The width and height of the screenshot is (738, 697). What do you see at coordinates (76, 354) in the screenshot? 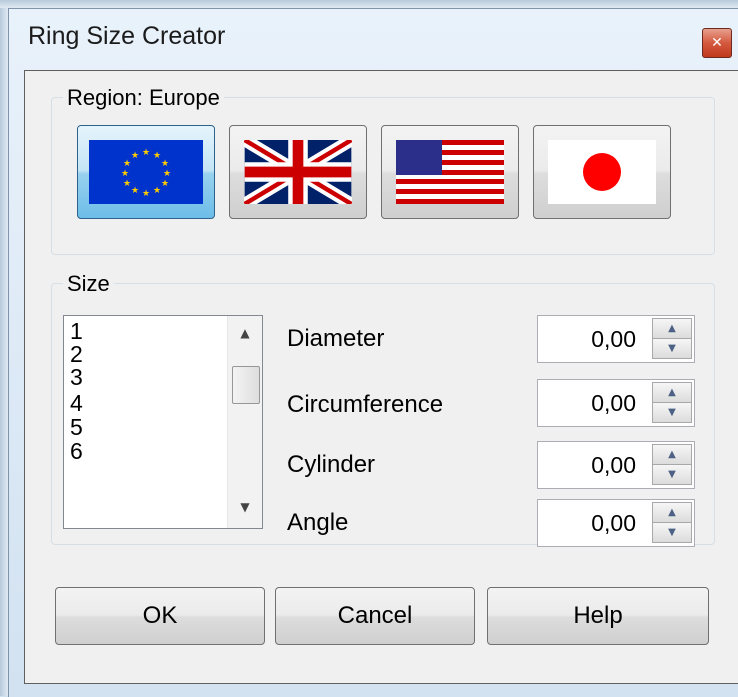
I see `list-item: 2` at bounding box center [76, 354].